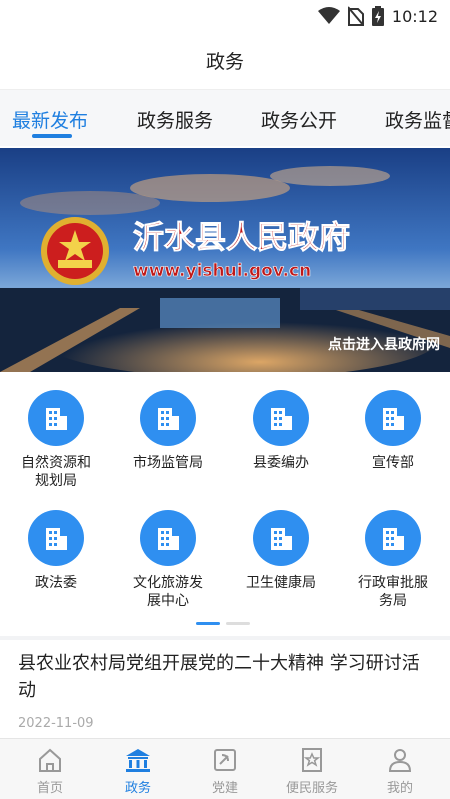  I want to click on tab-gov-disclosure: 政务公开, so click(299, 119).